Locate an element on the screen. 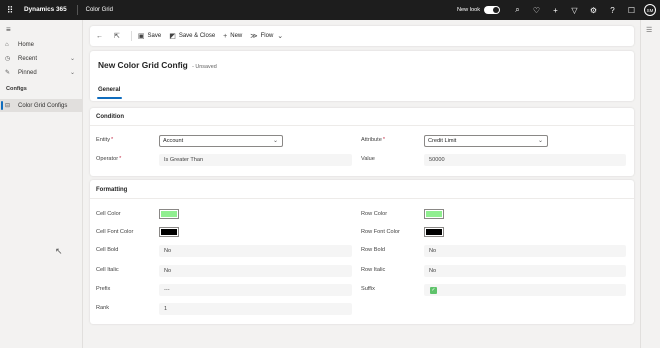  back-arrow-icon: ← is located at coordinates (99, 36).